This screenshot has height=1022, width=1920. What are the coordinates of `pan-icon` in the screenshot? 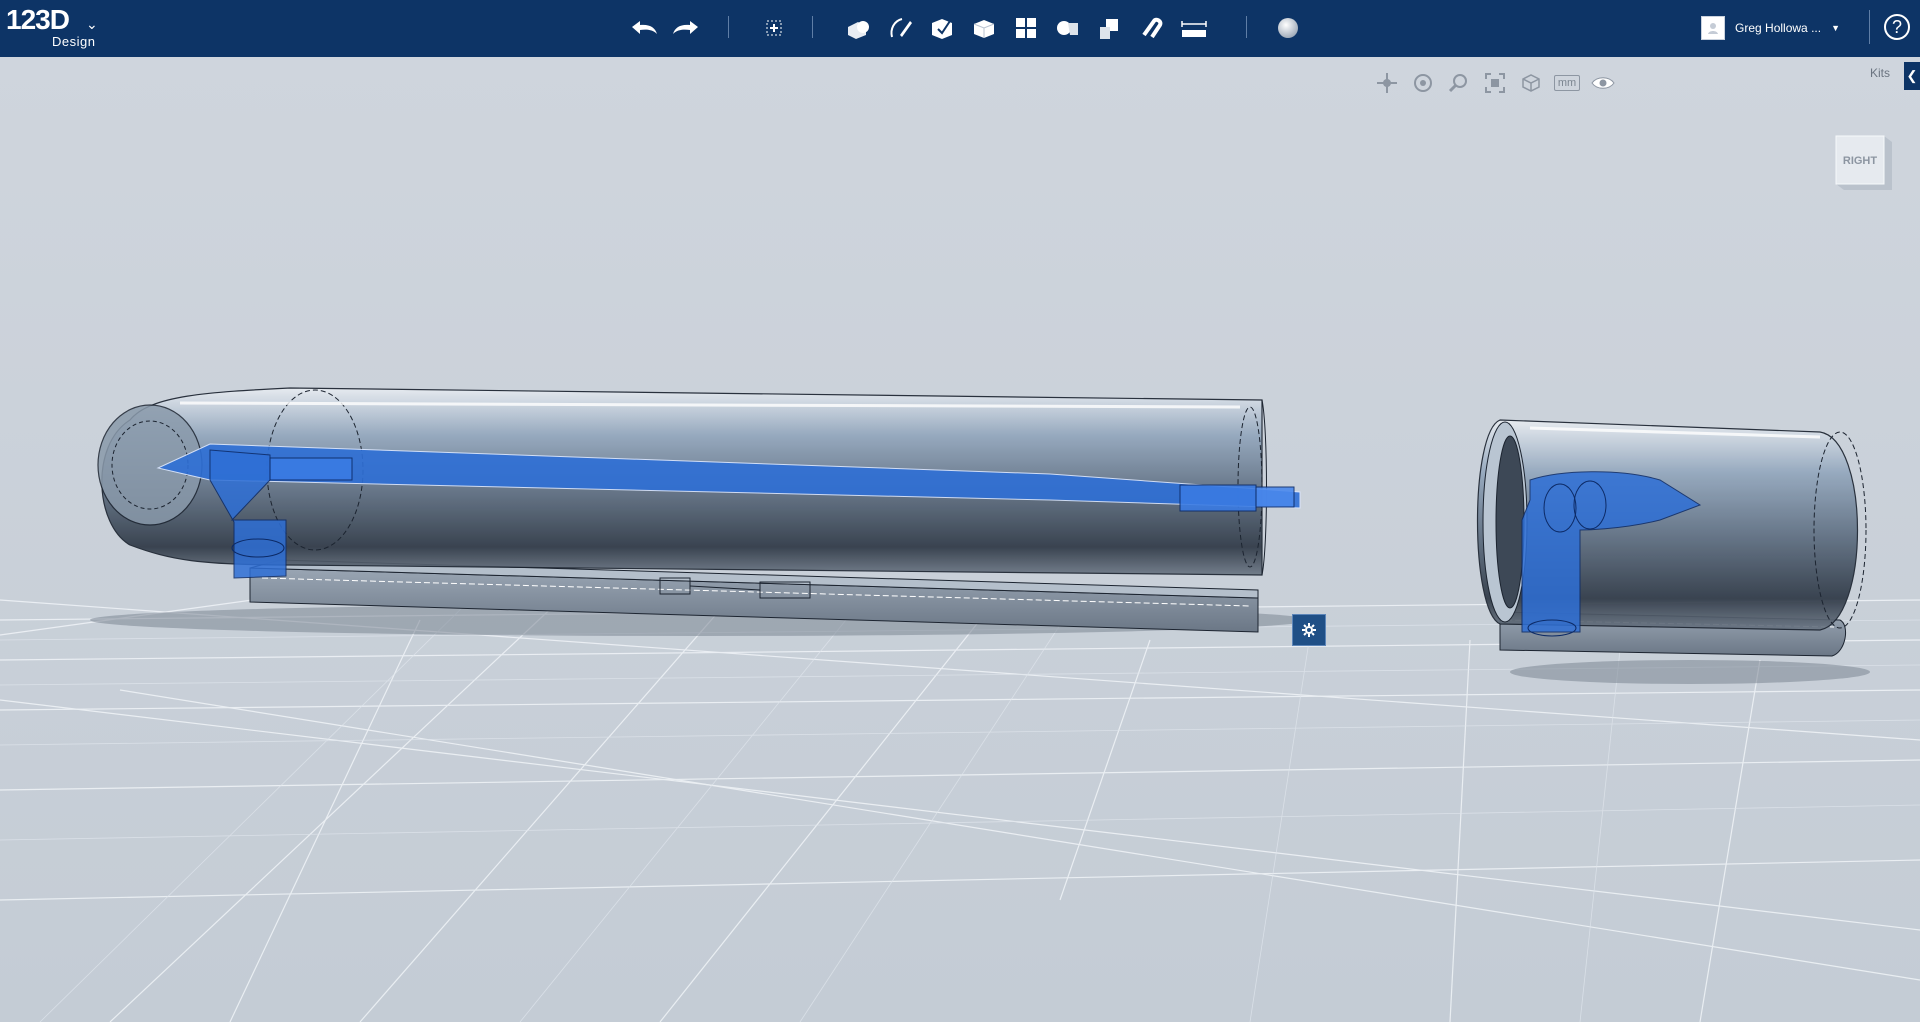 It's located at (1387, 83).